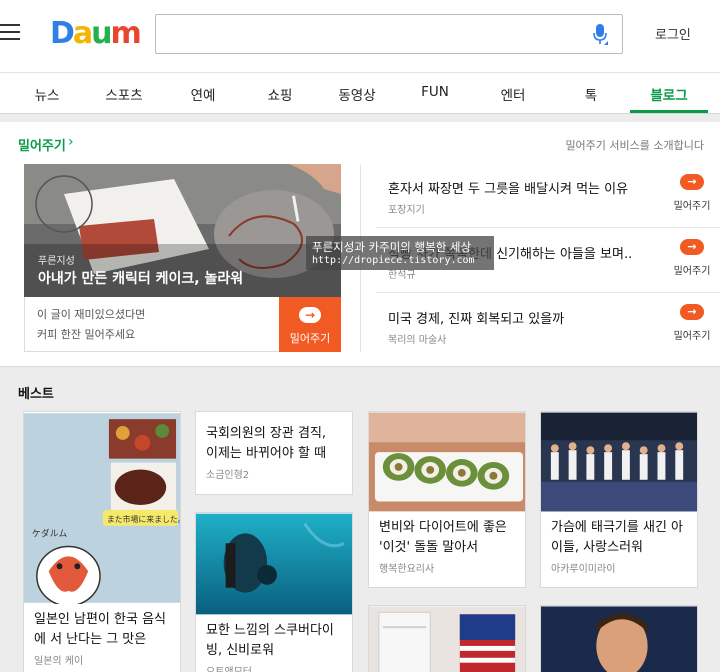 This screenshot has width=720, height=672. I want to click on feature-title: 아내가 만든 캐릭터 케이크, 놀라워, so click(140, 278).